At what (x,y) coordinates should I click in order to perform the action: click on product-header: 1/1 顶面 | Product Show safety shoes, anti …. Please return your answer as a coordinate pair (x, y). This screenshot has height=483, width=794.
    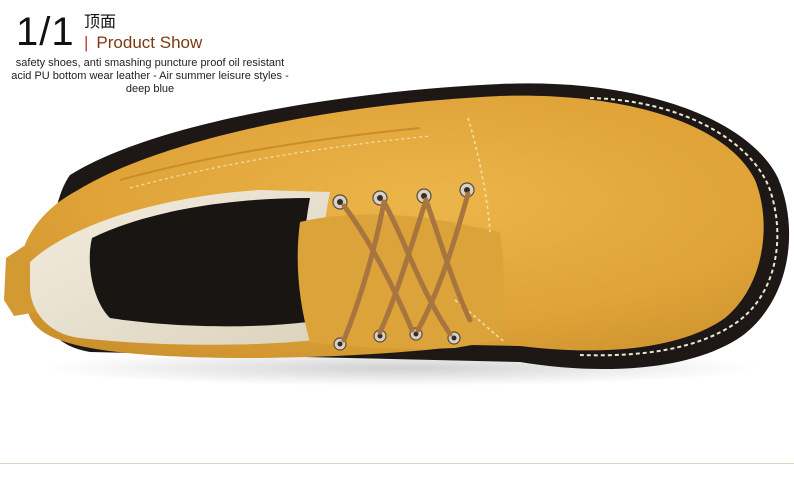
    Looking at the image, I should click on (150, 50).